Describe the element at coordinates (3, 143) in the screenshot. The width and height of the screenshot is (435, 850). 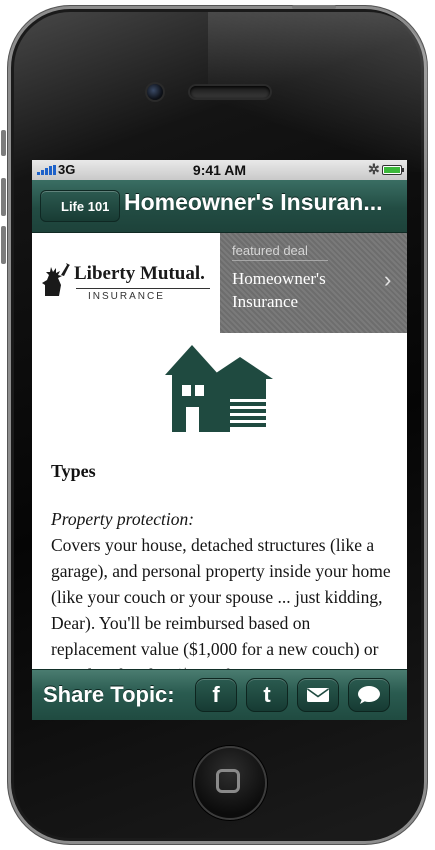
I see `mute-switch` at that location.